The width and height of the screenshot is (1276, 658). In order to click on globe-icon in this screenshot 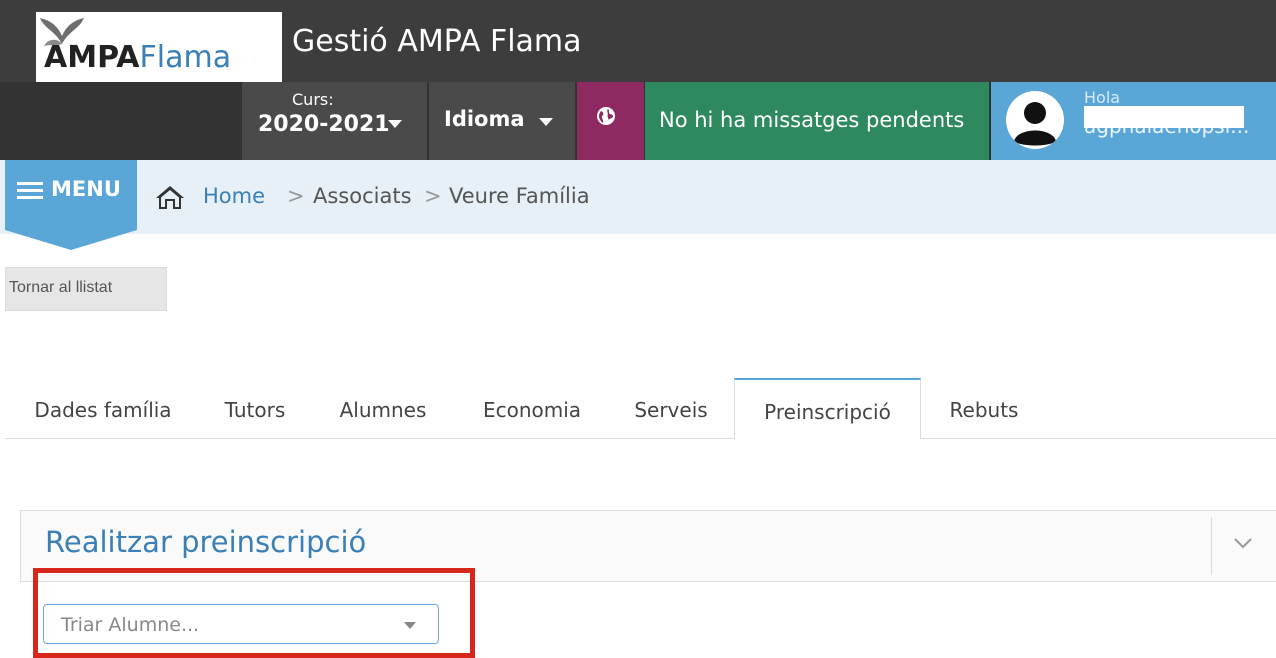, I will do `click(606, 116)`.